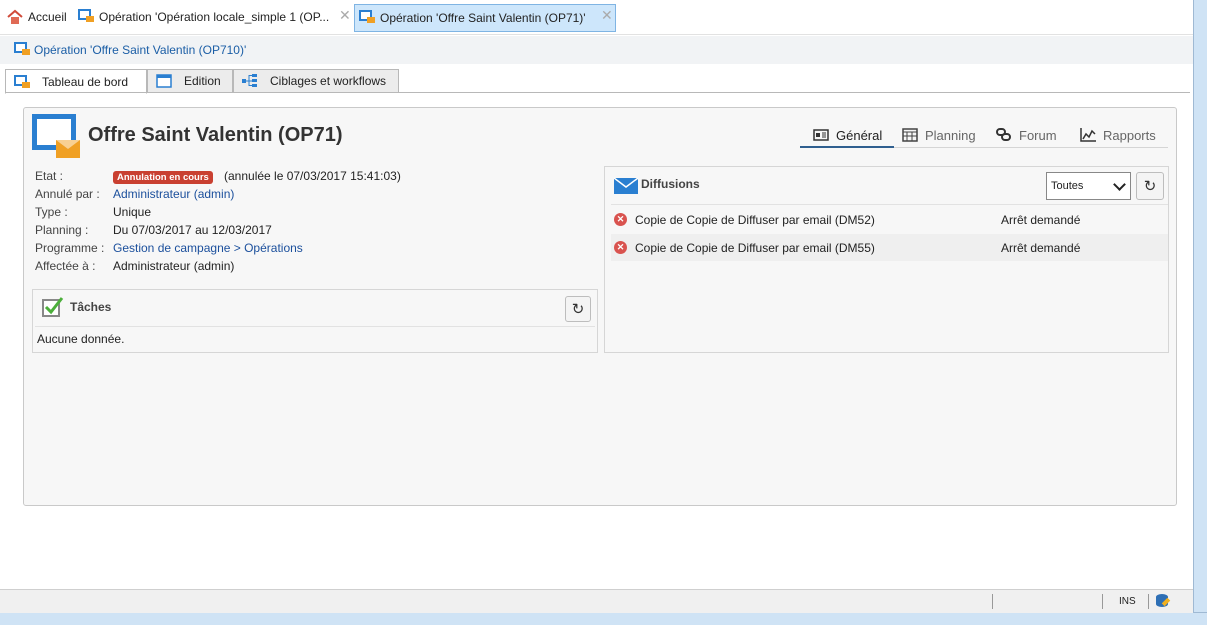 The height and width of the screenshot is (625, 1207). I want to click on page-title: Offre Saint Valentin (OP71), so click(215, 135).